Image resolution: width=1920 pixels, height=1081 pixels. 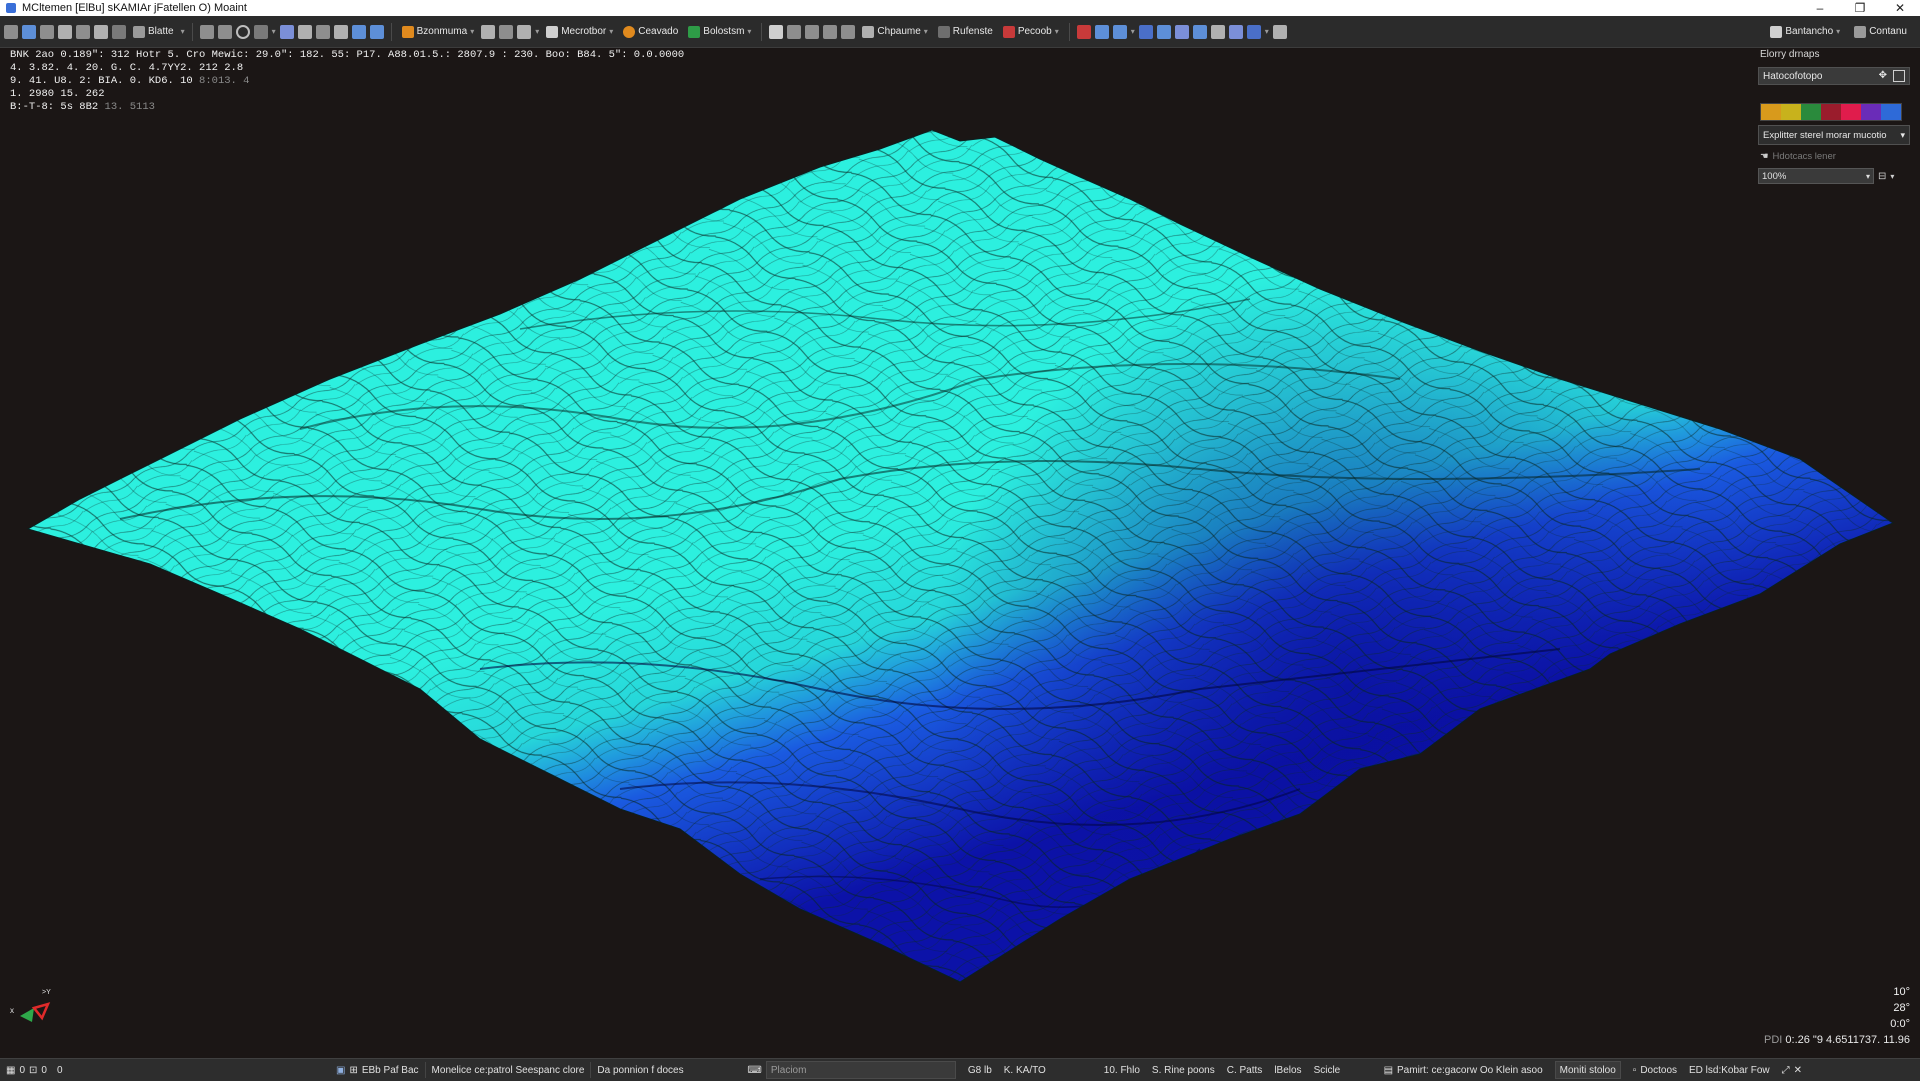 I want to click on layers-icon, so click(x=101, y=31).